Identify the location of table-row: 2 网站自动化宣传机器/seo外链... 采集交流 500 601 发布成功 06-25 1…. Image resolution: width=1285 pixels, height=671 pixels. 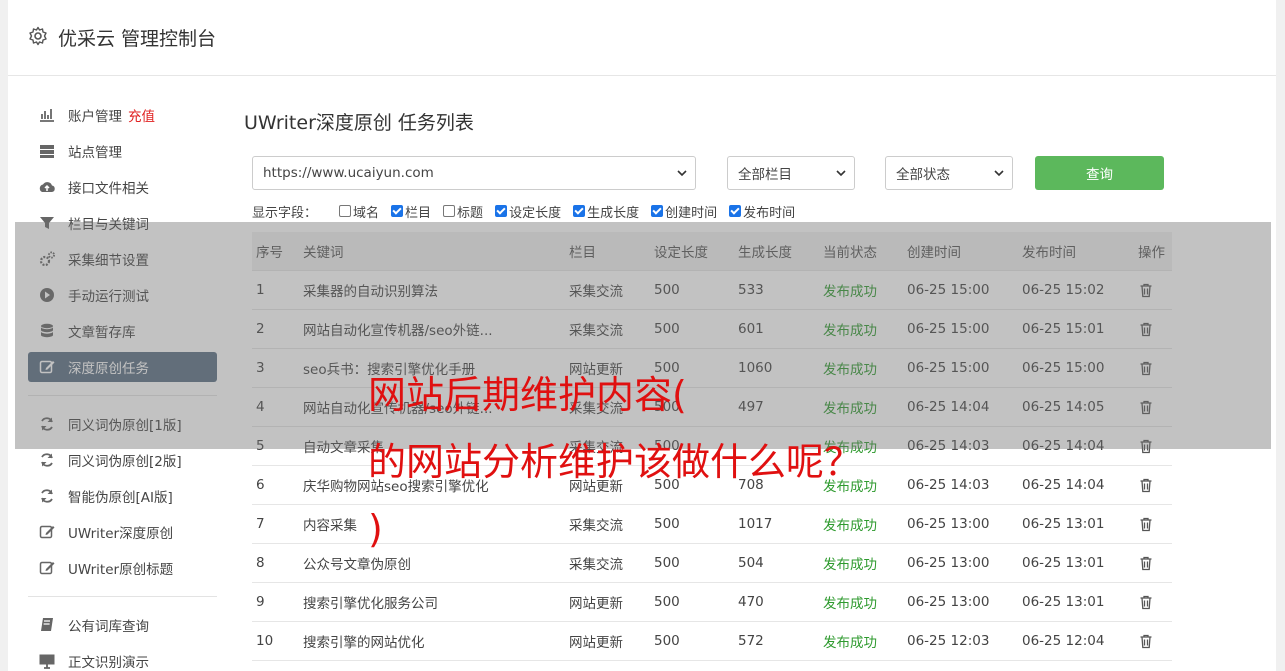
(712, 329).